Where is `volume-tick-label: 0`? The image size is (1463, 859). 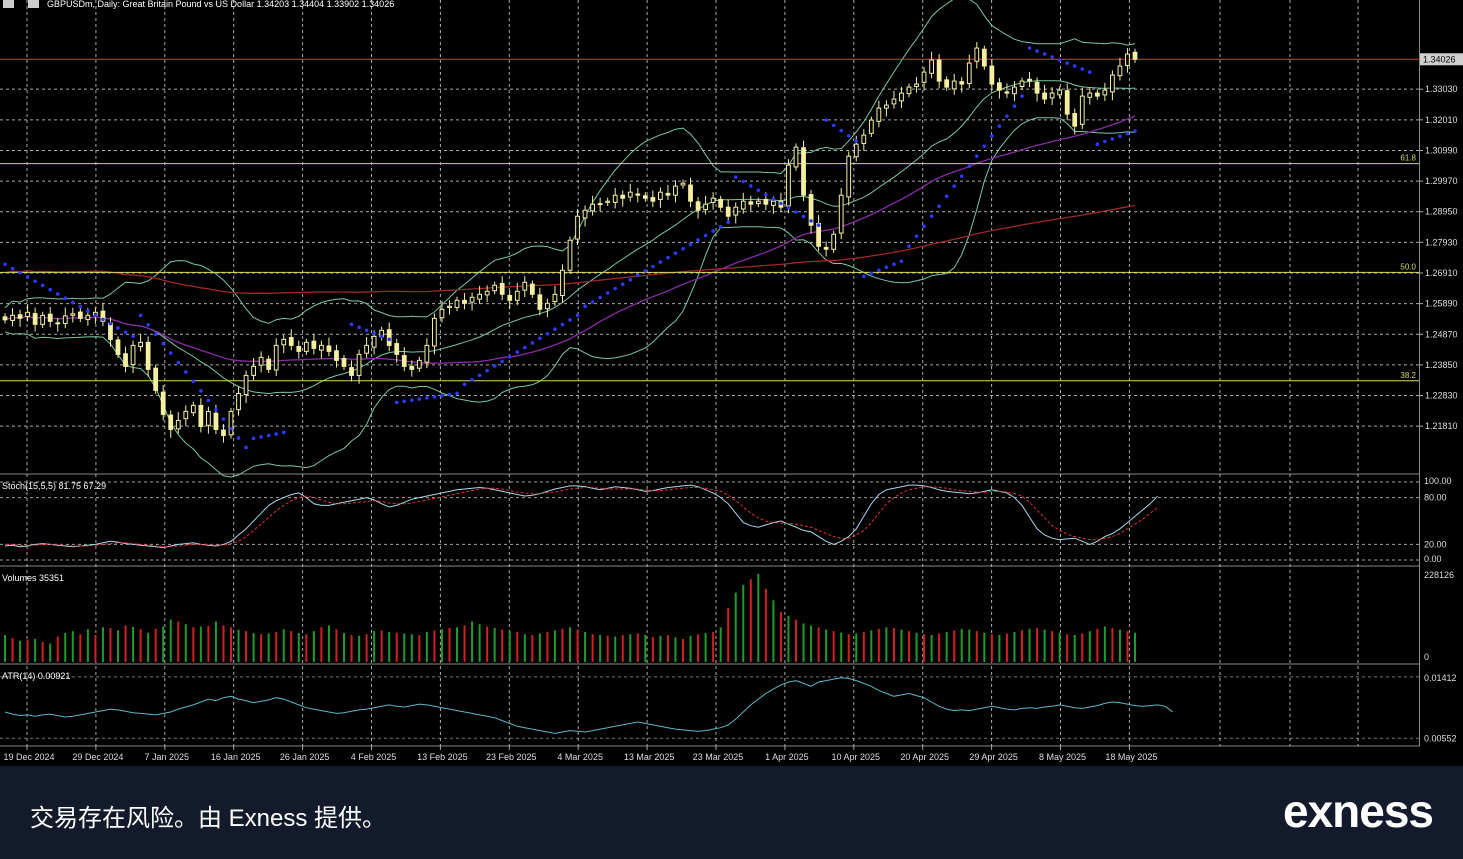
volume-tick-label: 0 is located at coordinates (1426, 657).